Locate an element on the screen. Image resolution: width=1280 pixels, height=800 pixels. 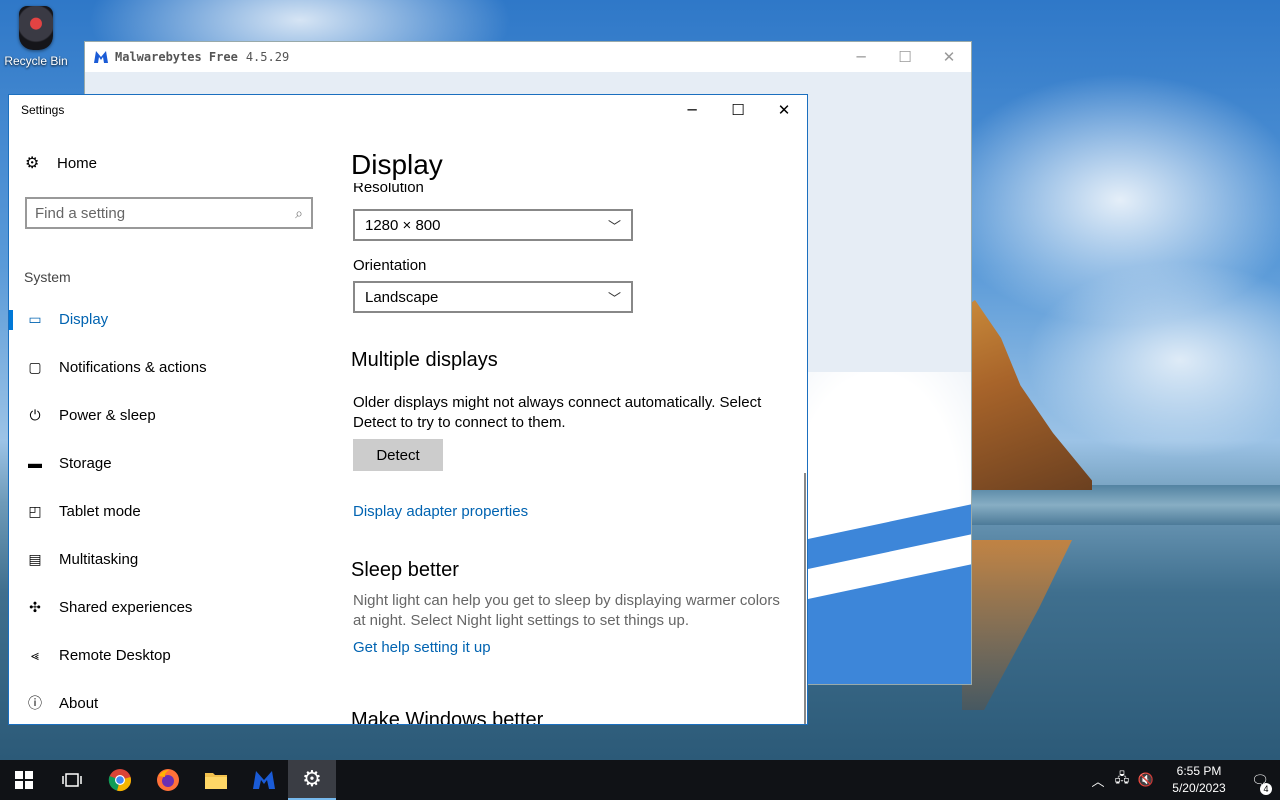
nav-item-label: Remote Desktop is located at coordinates (115, 655).